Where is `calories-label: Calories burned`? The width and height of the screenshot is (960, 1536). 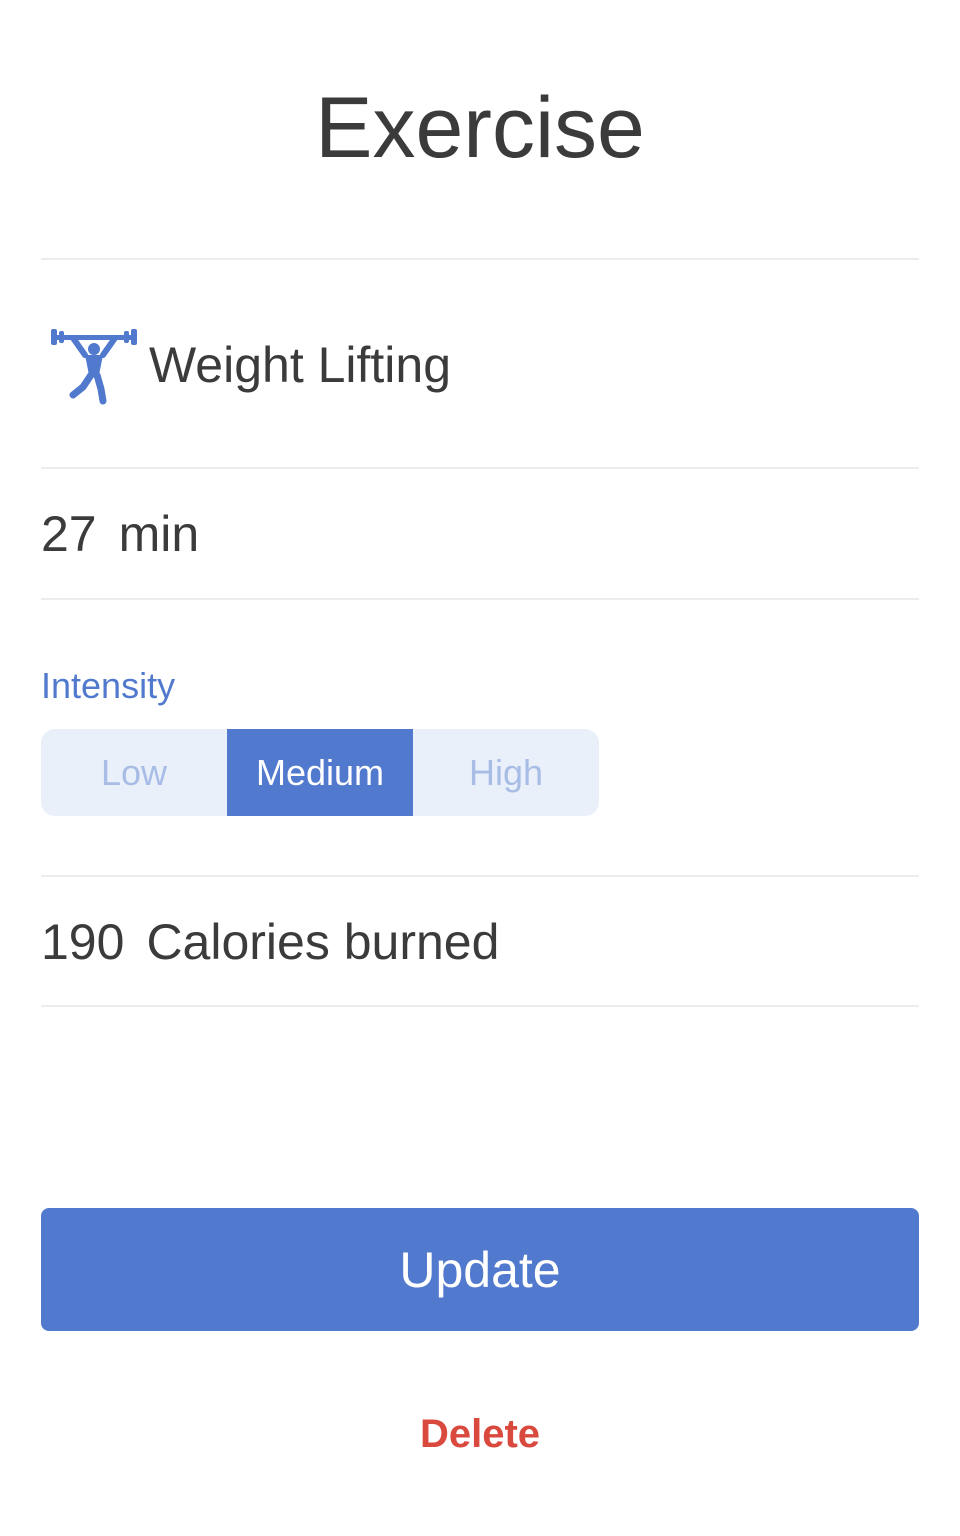 calories-label: Calories burned is located at coordinates (323, 942).